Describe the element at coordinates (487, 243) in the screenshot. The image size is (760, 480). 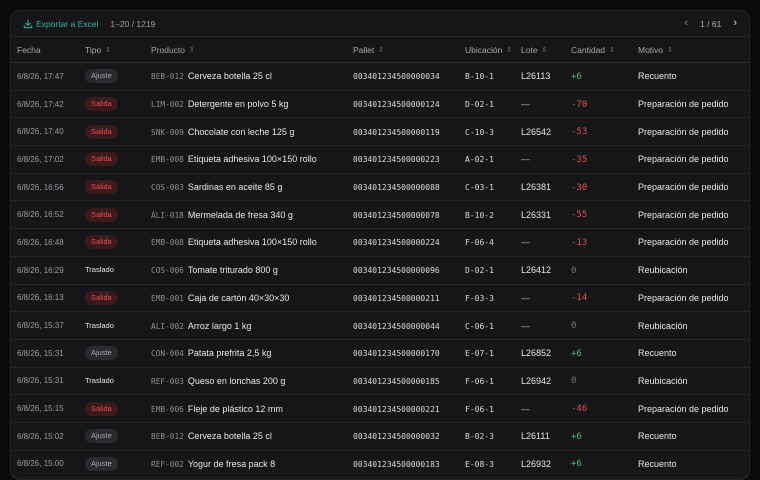
I see `cell-ubicacion: F-06-4` at that location.